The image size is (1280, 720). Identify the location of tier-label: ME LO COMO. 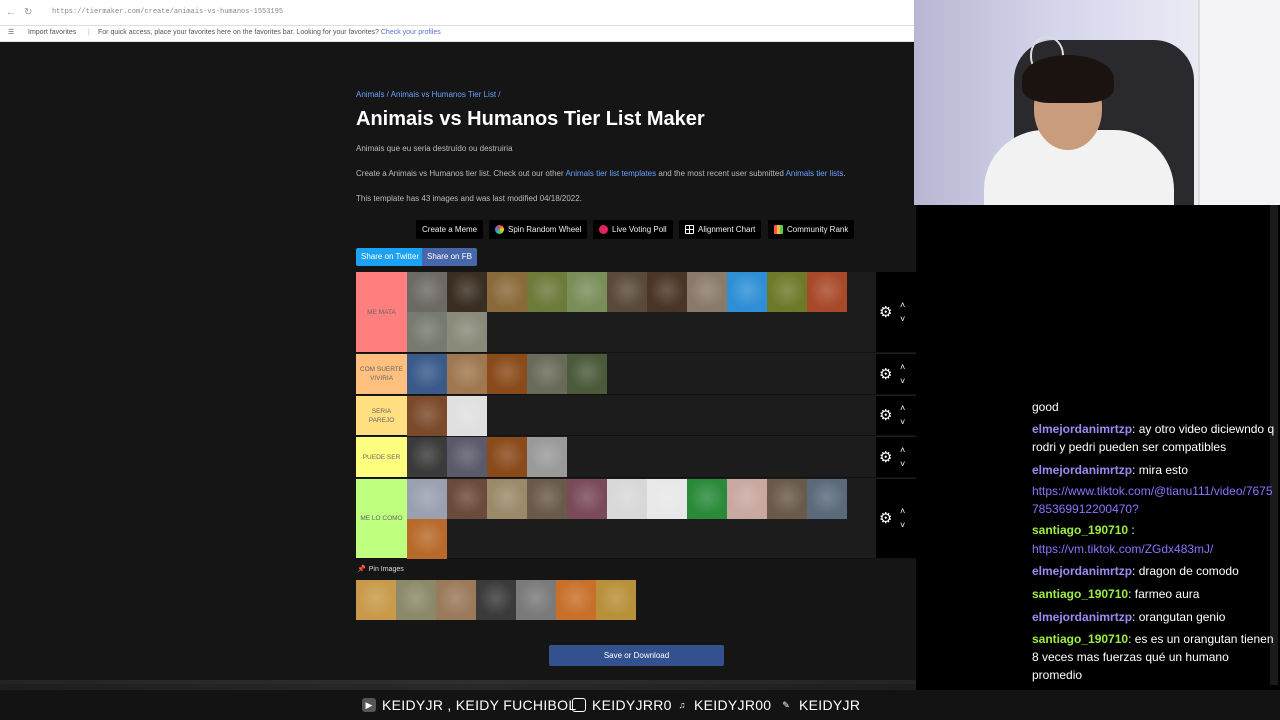
(381, 518).